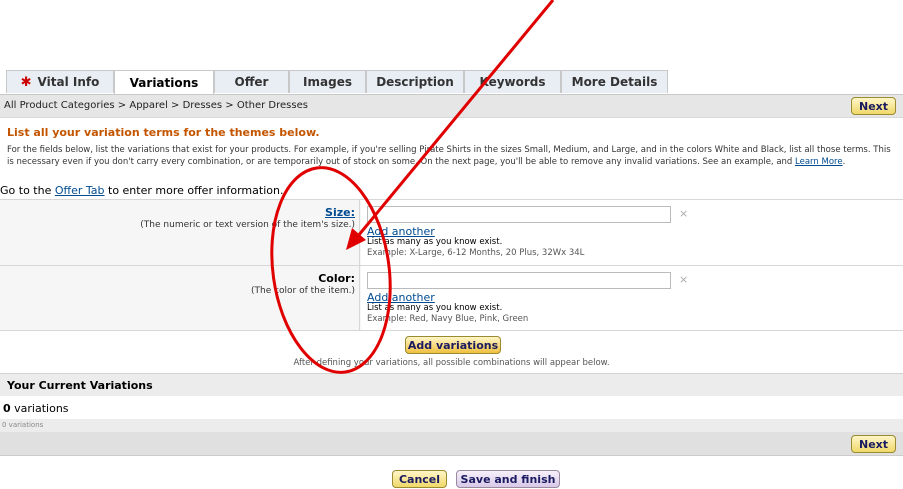 This screenshot has height=489, width=903. What do you see at coordinates (7, 408) in the screenshot?
I see `variation-count: 0` at bounding box center [7, 408].